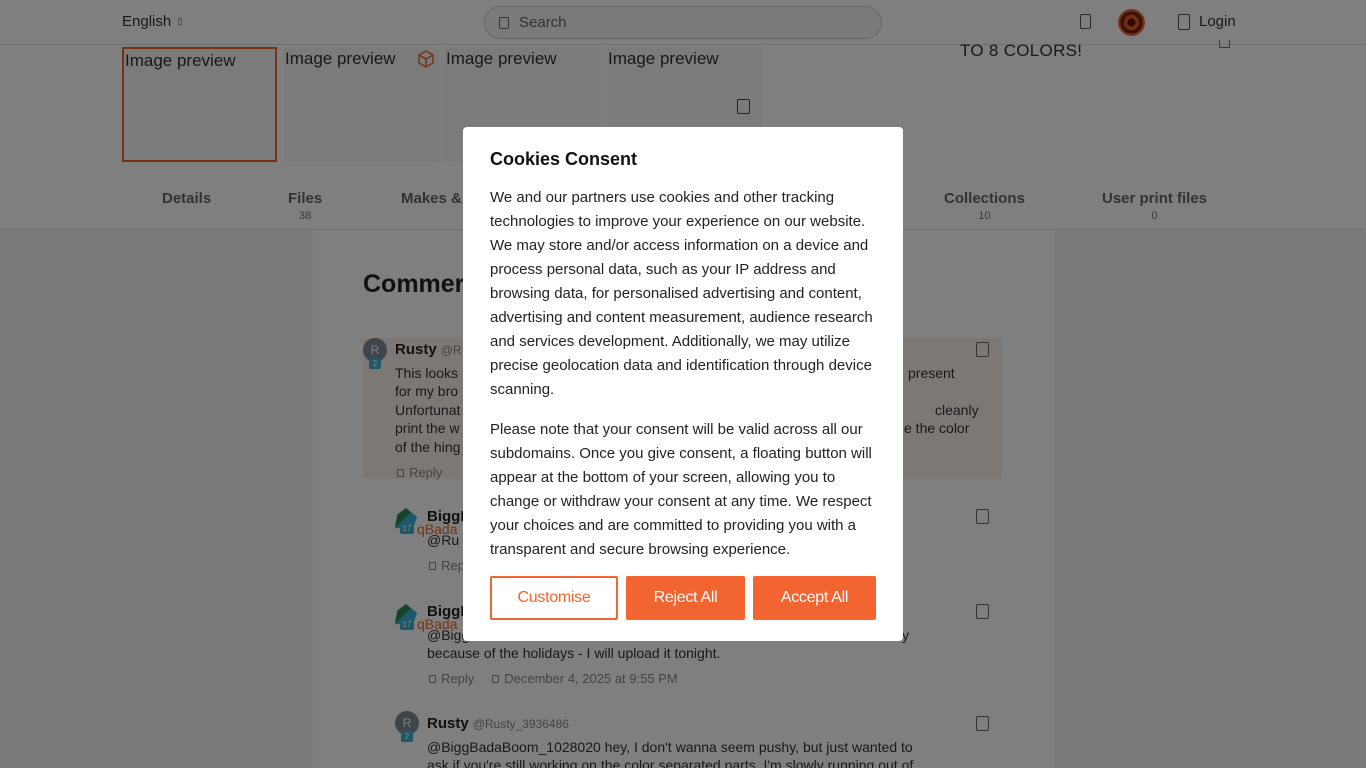 The width and height of the screenshot is (1366, 768). Describe the element at coordinates (685, 598) in the screenshot. I see `reject-all-button: Reject All` at that location.